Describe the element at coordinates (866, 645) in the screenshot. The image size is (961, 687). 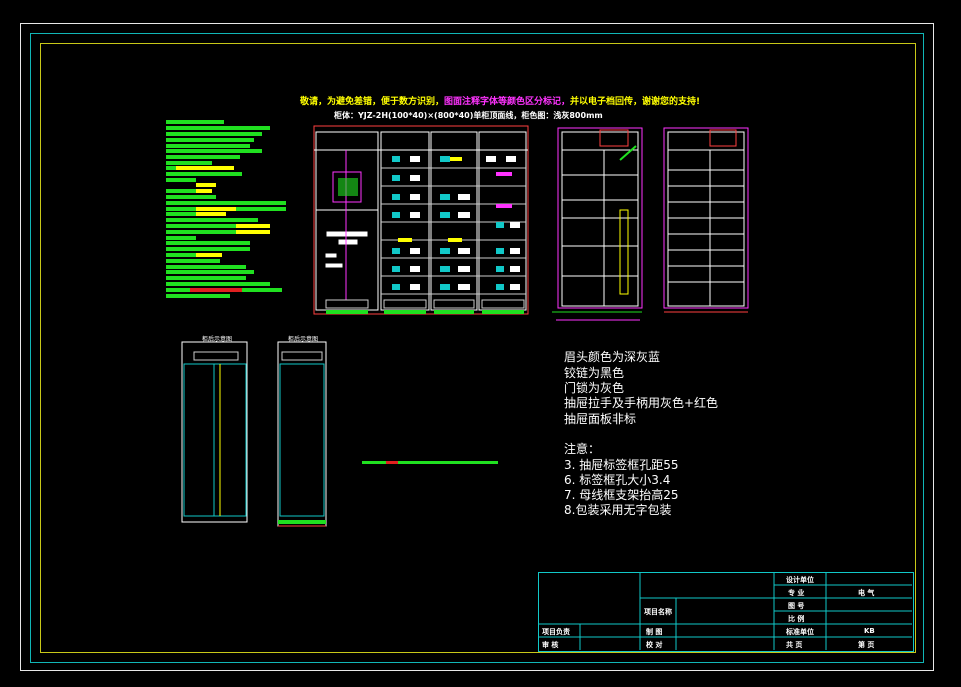
I see `tb-page-no: 第 页` at that location.